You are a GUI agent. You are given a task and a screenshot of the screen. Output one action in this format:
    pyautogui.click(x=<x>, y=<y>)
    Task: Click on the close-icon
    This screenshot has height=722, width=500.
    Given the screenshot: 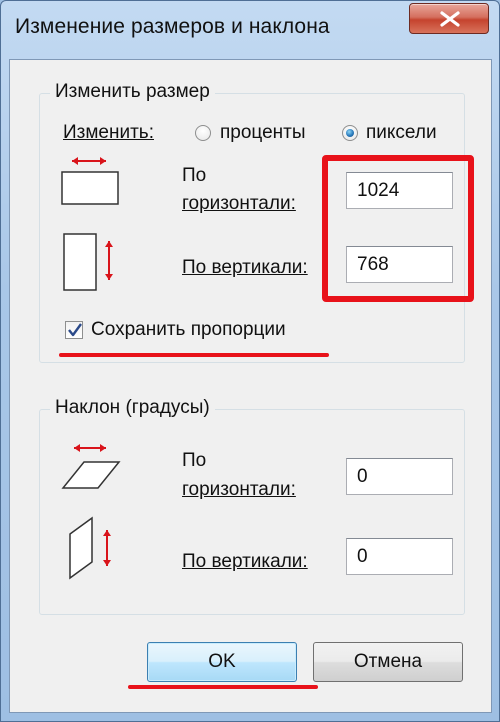 What is the action you would take?
    pyautogui.click(x=450, y=19)
    